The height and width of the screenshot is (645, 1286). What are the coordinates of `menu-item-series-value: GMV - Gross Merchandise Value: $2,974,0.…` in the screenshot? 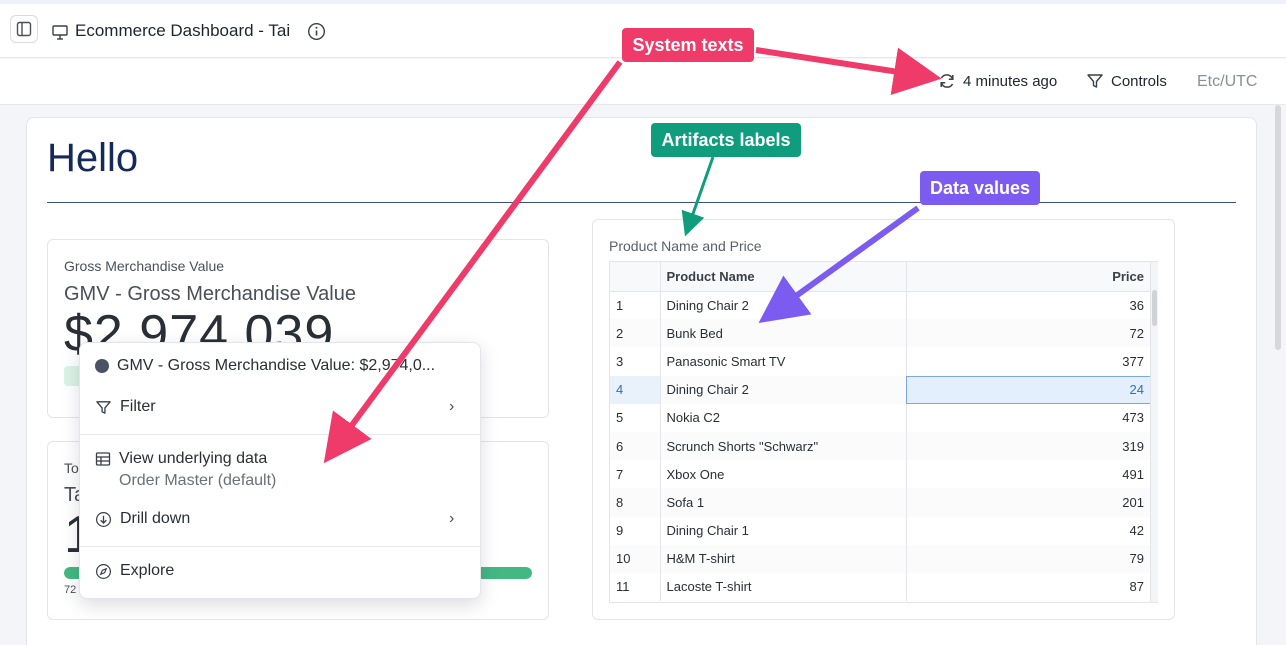 It's located at (265, 366).